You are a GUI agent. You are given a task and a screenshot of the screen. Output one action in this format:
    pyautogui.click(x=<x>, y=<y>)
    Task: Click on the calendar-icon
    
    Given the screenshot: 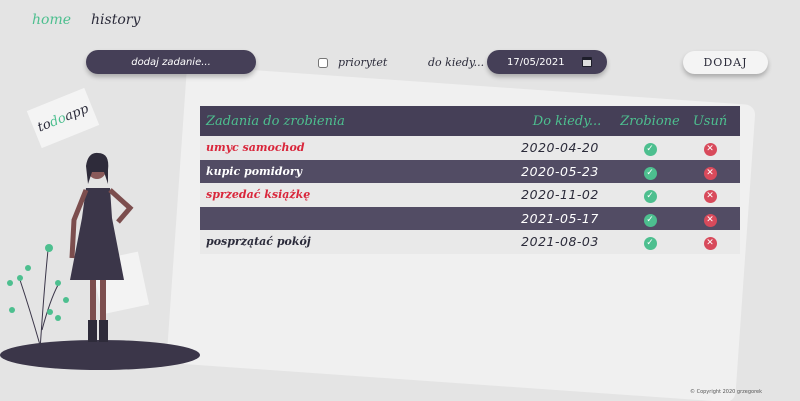 What is the action you would take?
    pyautogui.click(x=587, y=62)
    